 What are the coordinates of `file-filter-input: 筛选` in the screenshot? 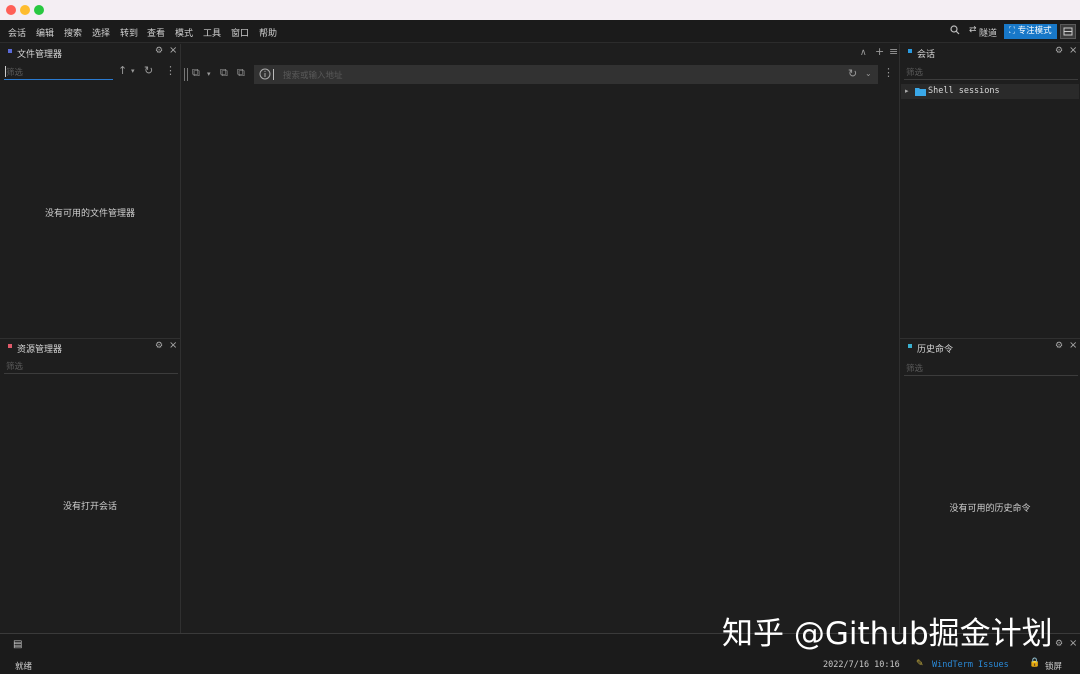 It's located at (14, 72).